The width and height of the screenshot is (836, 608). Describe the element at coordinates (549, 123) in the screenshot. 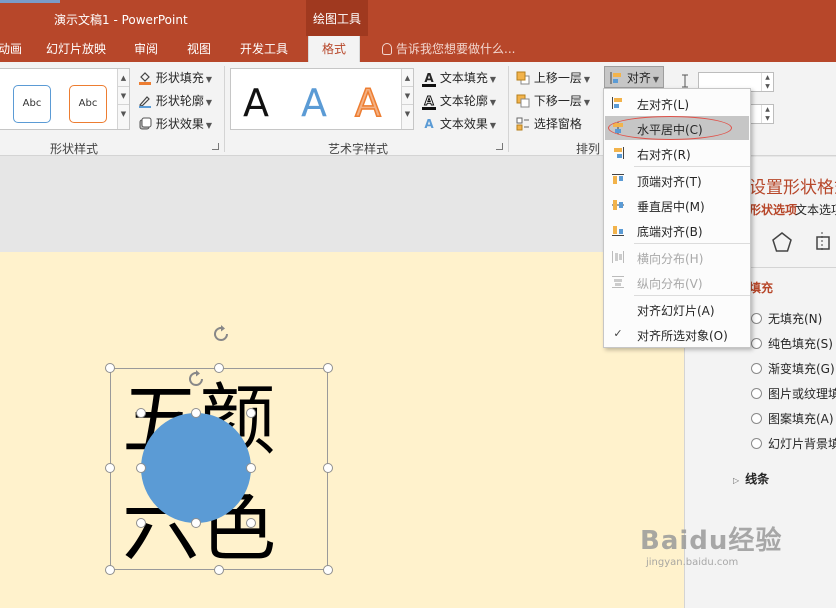

I see `selection-pane-button: 选择窗格` at that location.